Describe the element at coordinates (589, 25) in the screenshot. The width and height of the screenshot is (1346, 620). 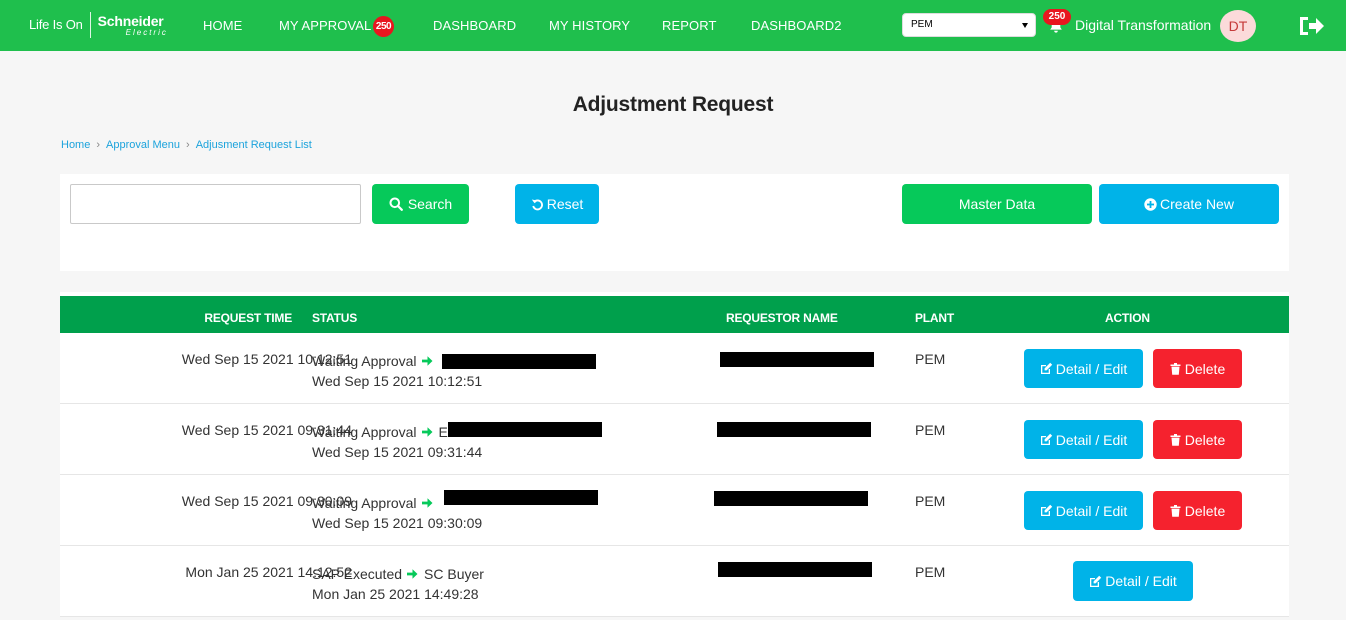
I see `nav-my-history: MY HISTORY` at that location.